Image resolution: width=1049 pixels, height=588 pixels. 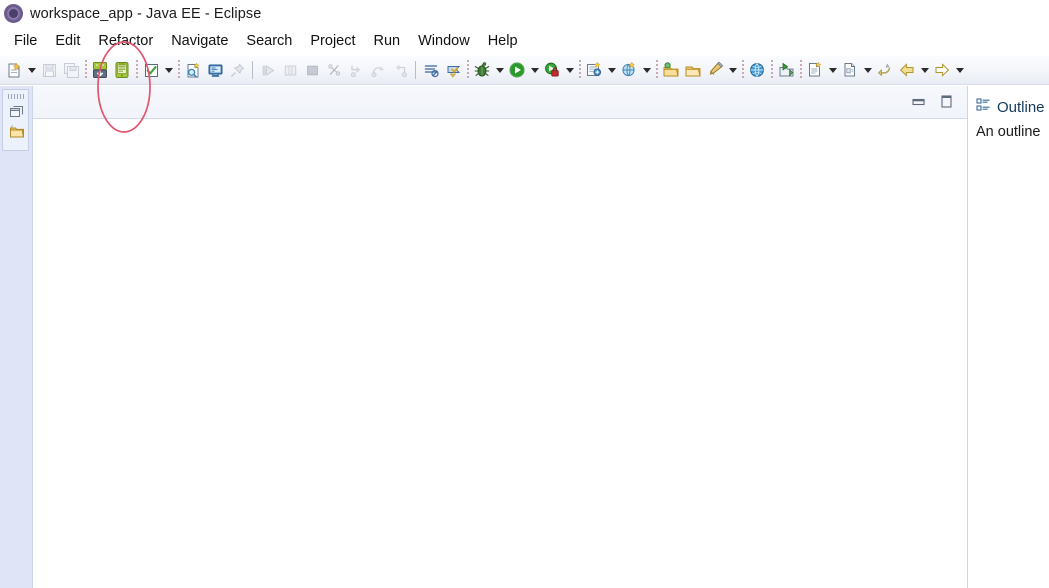 What do you see at coordinates (942, 70) in the screenshot?
I see `forward-arrow-icon` at bounding box center [942, 70].